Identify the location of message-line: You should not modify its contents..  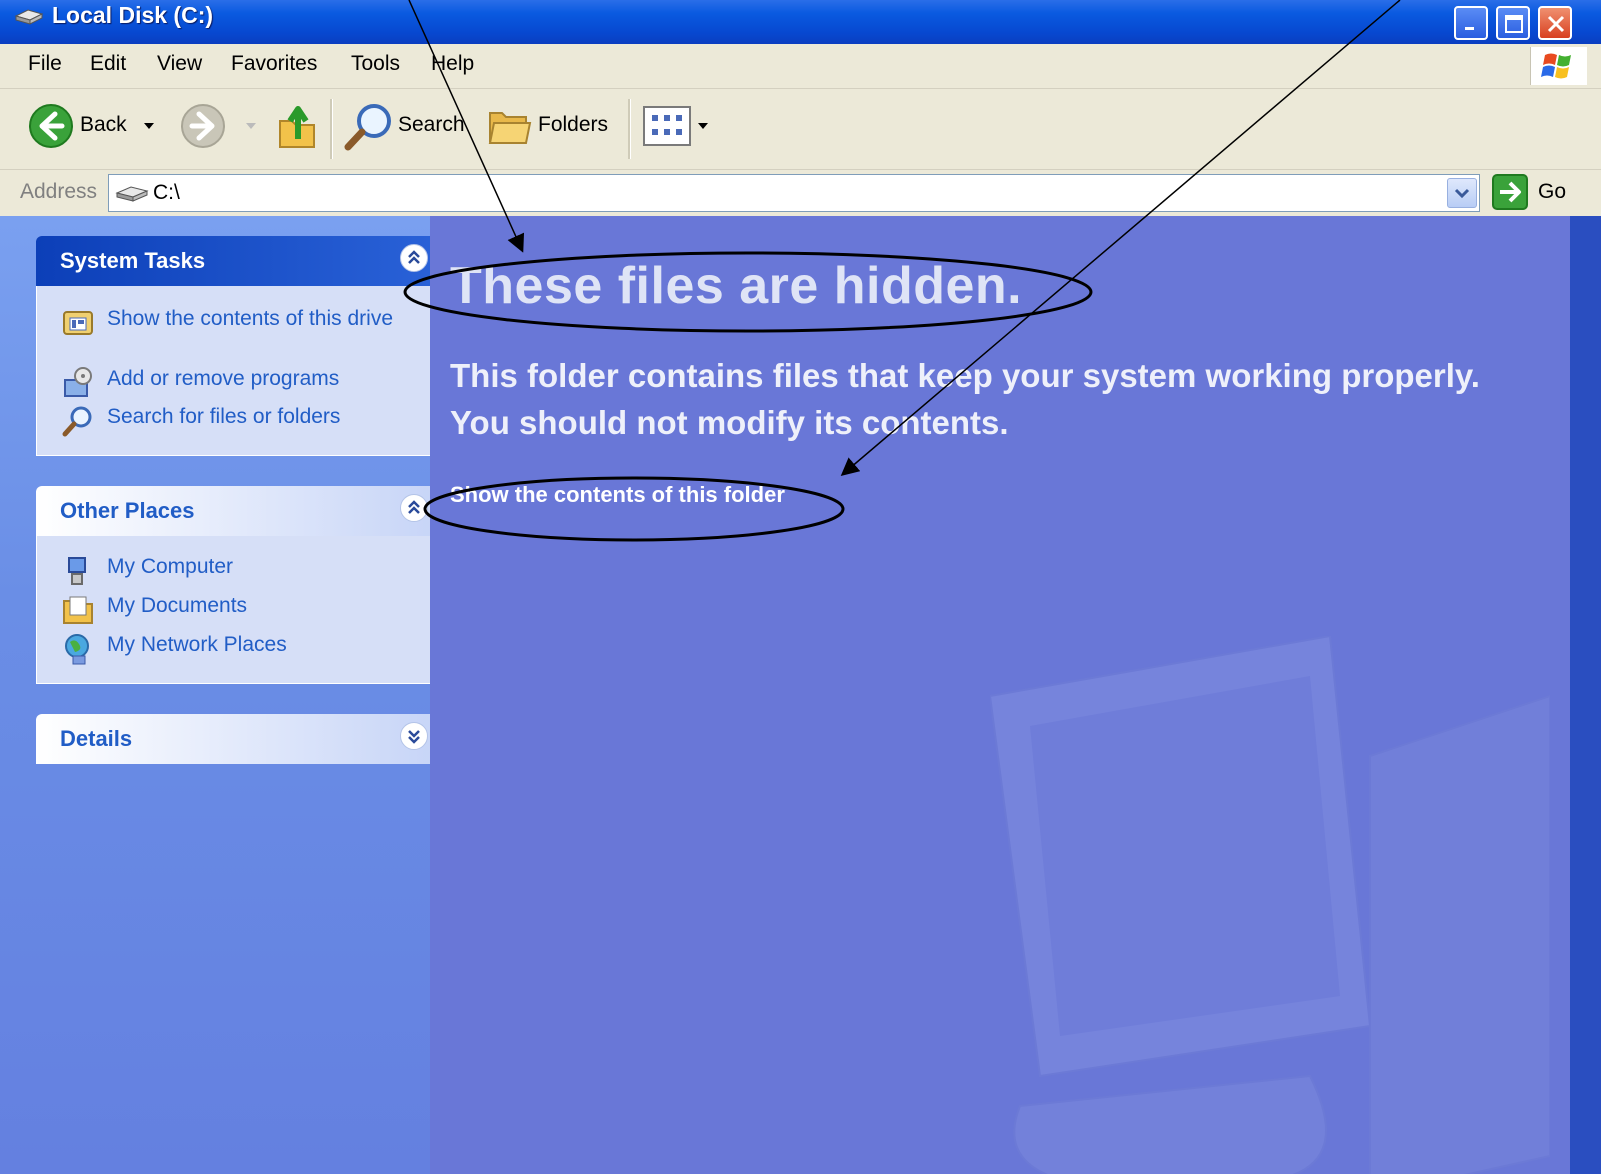
(729, 422).